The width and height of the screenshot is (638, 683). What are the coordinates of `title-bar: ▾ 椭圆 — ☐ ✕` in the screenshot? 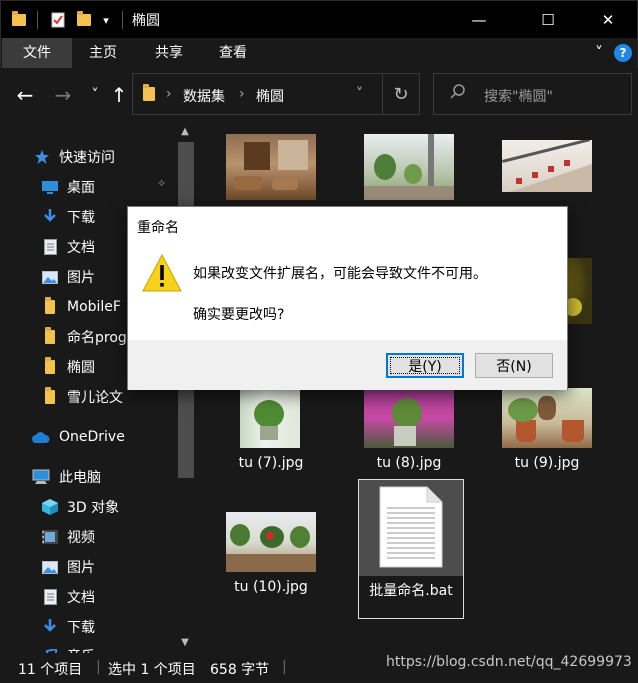 It's located at (319, 19).